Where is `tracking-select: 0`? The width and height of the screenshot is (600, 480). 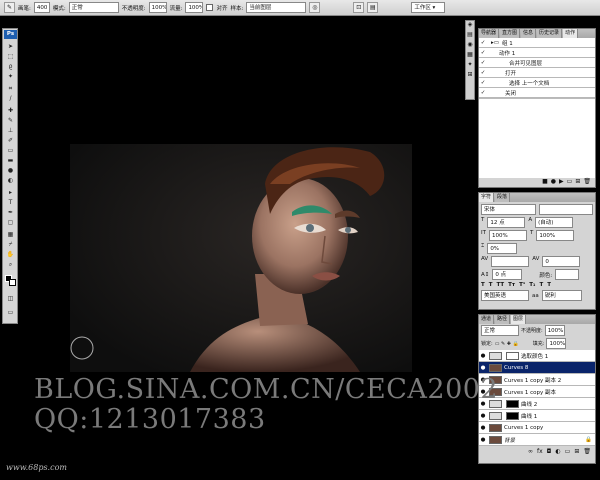 tracking-select: 0 is located at coordinates (561, 261).